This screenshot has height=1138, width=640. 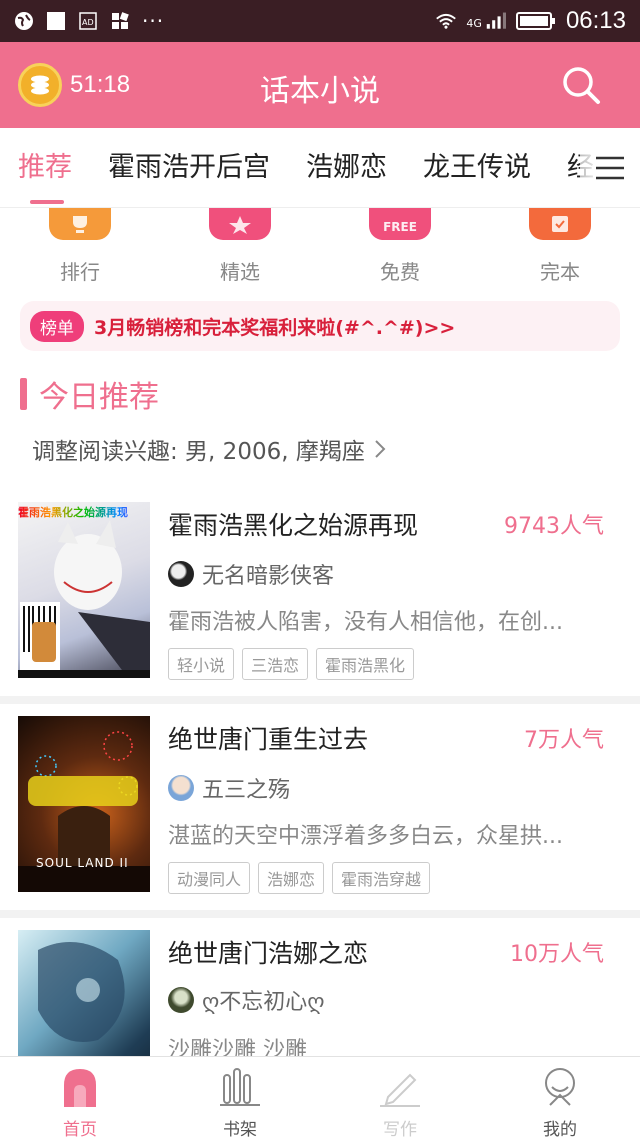 I want to click on battery-icon, so click(x=535, y=21).